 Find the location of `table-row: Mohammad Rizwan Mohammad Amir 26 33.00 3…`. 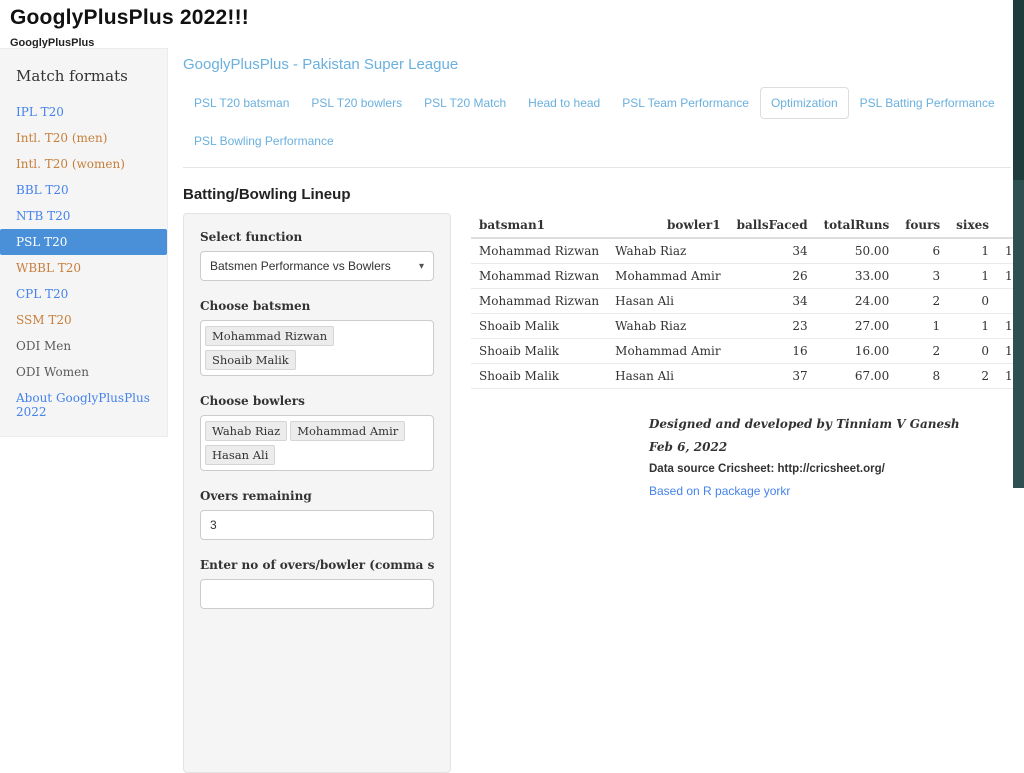

table-row: Mohammad Rizwan Mohammad Amir 26 33.00 3… is located at coordinates (747, 276).